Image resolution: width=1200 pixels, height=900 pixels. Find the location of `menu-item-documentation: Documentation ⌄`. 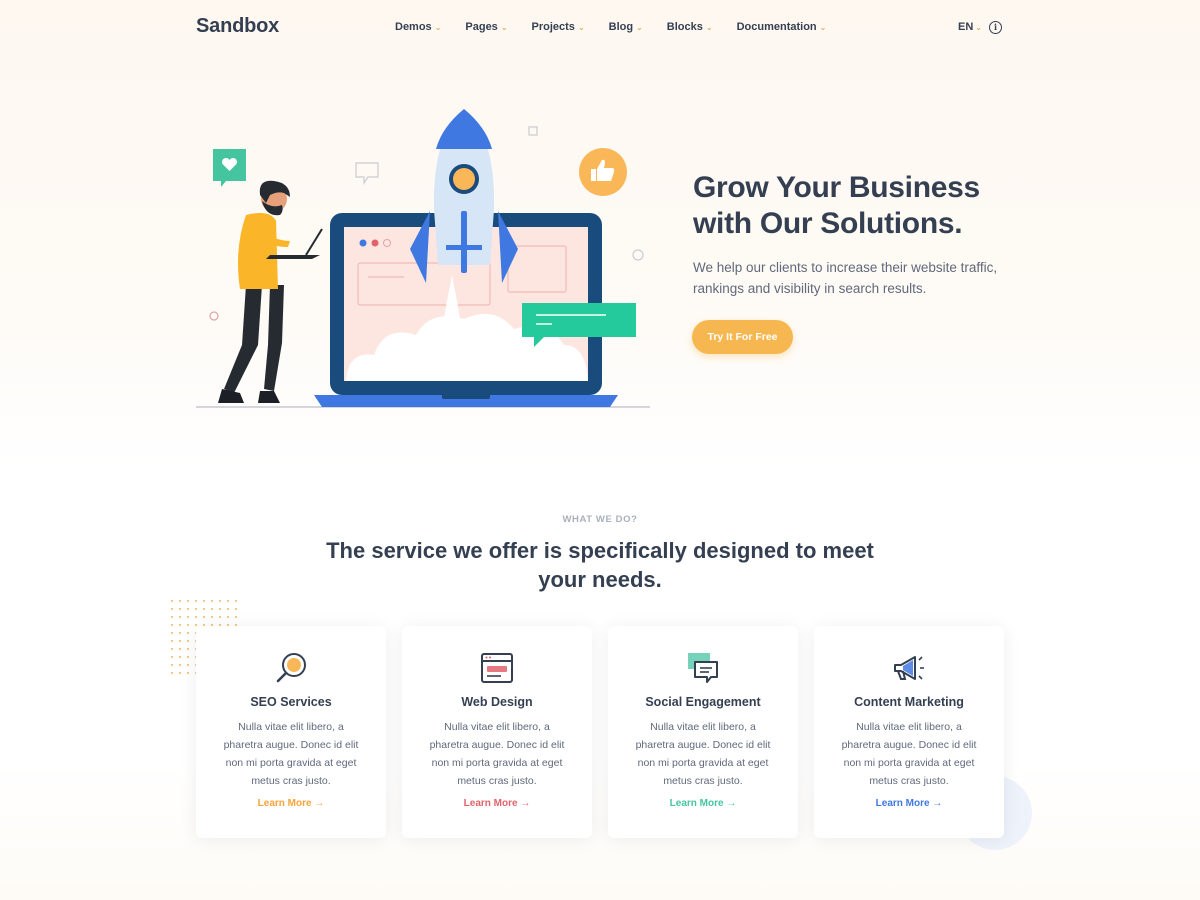

menu-item-documentation: Documentation ⌄ is located at coordinates (782, 27).